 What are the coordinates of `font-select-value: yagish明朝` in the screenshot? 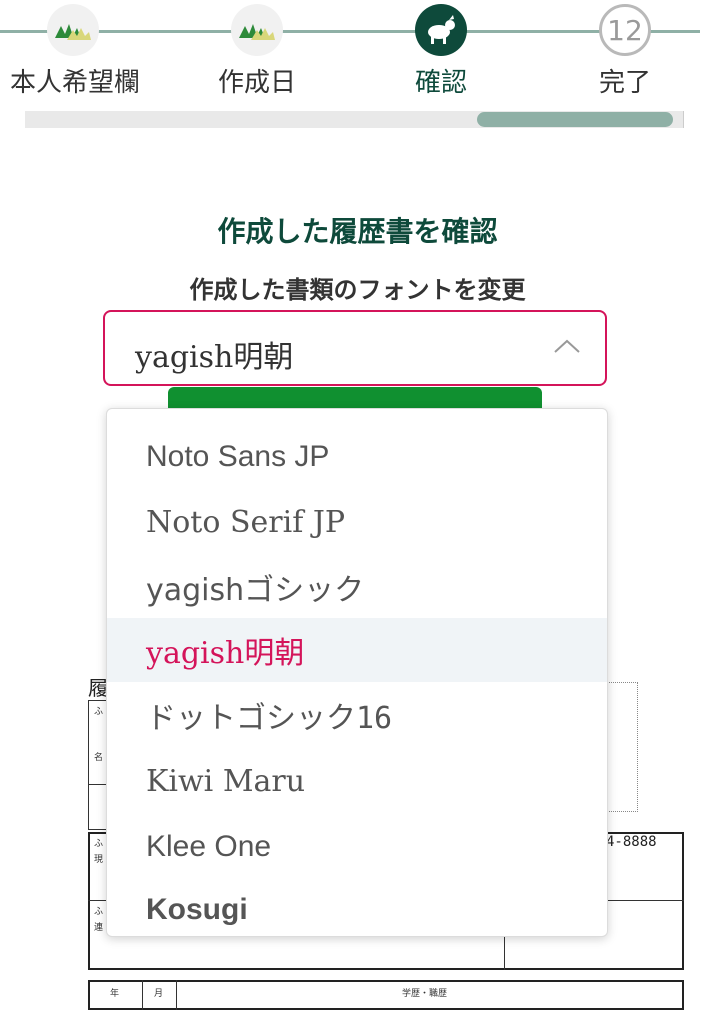 It's located at (214, 357).